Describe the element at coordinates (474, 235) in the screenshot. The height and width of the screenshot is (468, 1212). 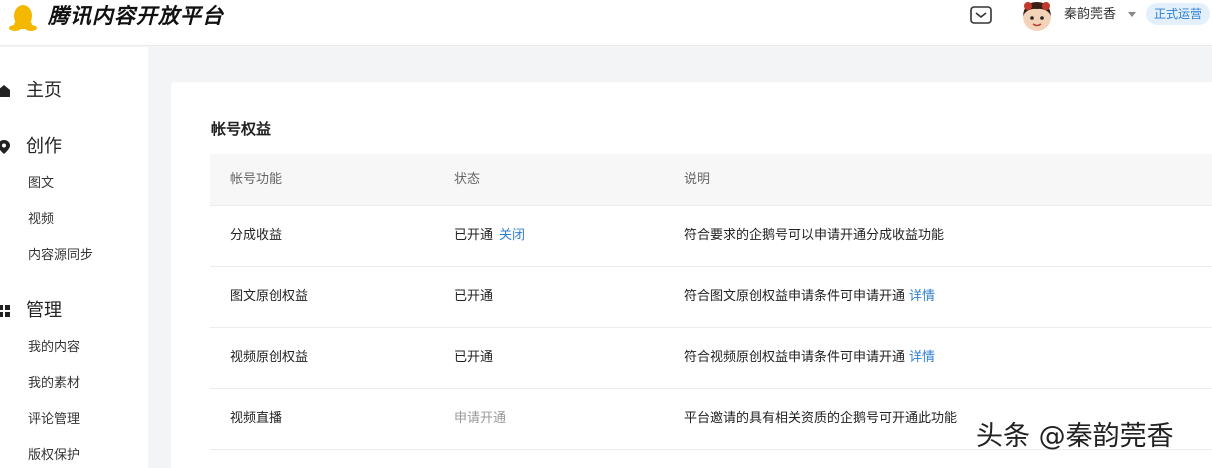
I see `status-text: 已开通` at that location.